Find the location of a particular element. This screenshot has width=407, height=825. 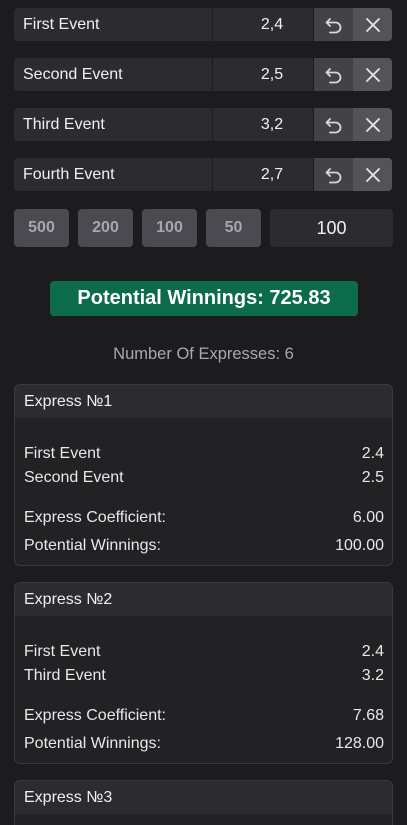

express-event-name: Second Event is located at coordinates (74, 477).